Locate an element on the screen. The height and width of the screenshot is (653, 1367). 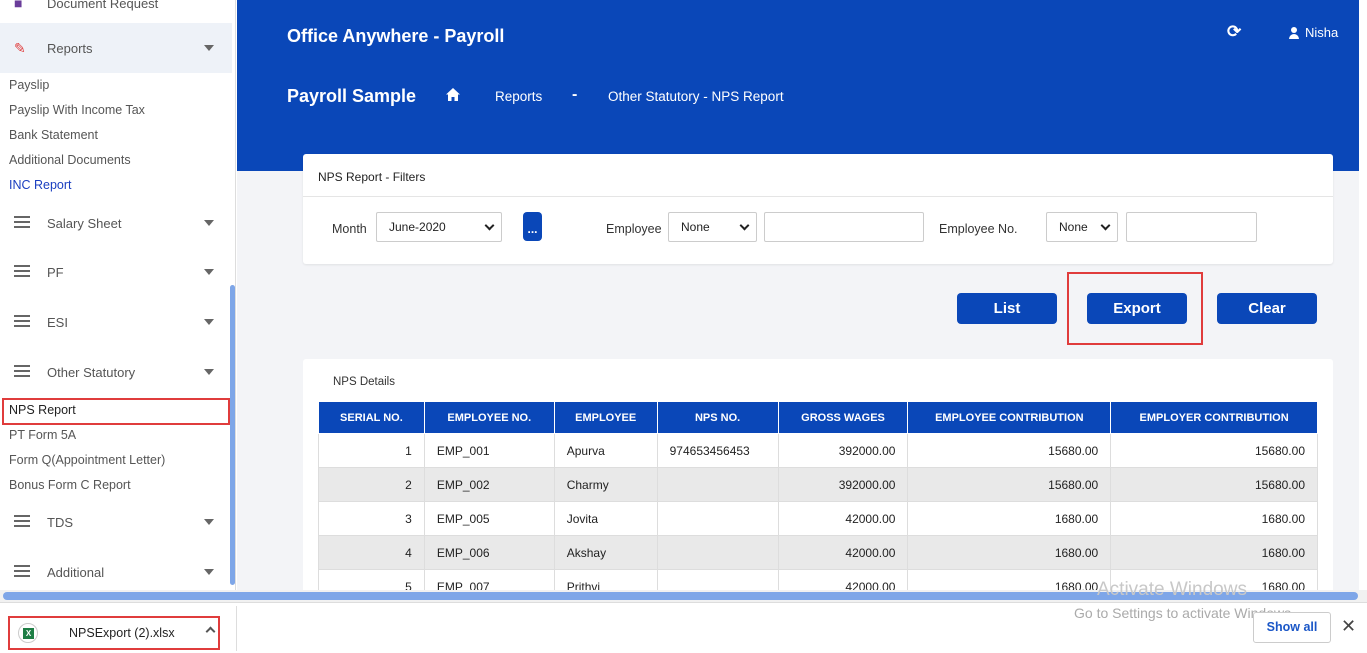
export-highlight is located at coordinates (1135, 308).